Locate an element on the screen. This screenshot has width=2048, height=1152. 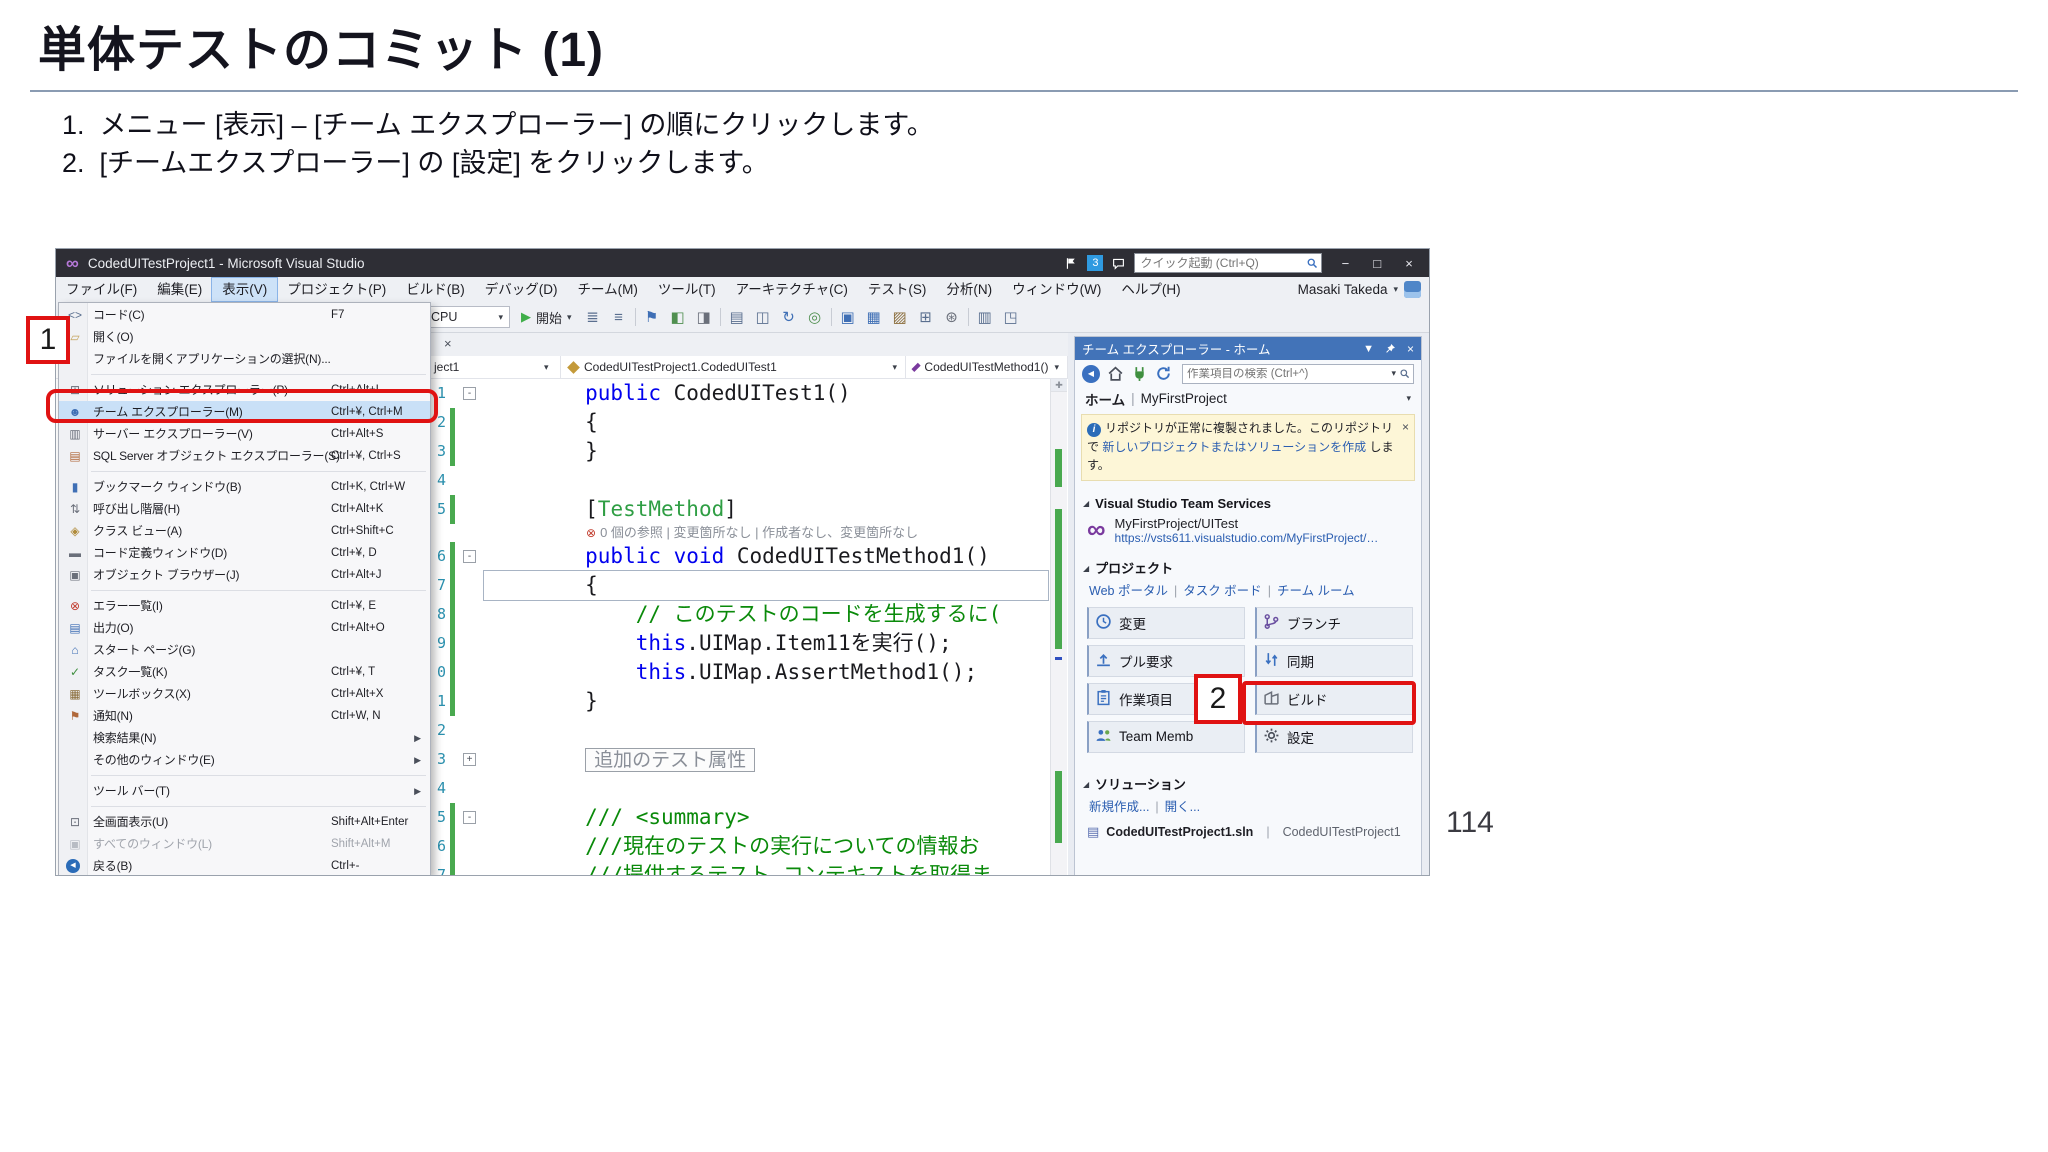
save-icon: ▣ is located at coordinates (848, 317).